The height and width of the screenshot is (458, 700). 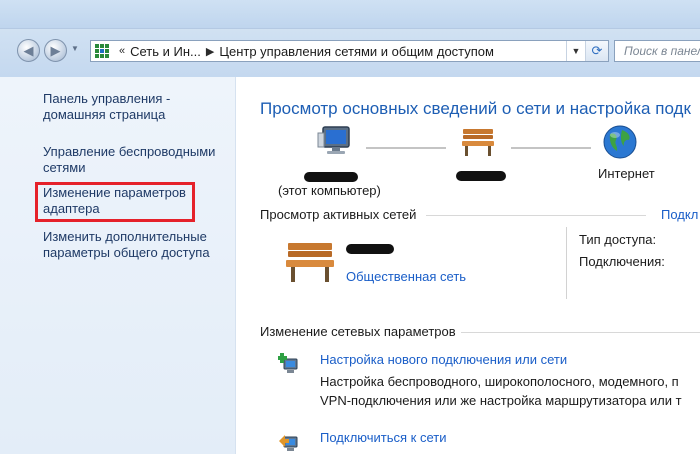 I want to click on sidebar-item-manage-wireless: Управление беспроводными сетями, so click(x=129, y=160).